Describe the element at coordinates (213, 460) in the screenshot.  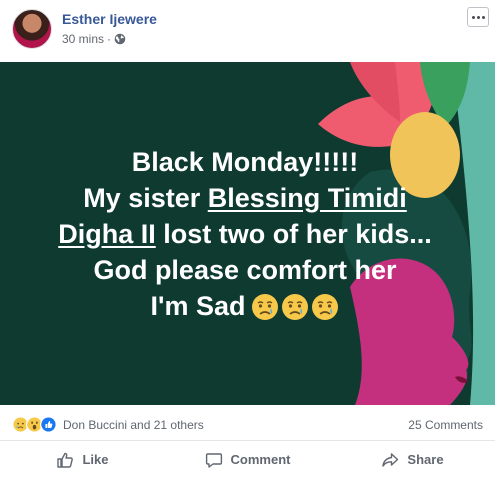
I see `comment-icon` at that location.